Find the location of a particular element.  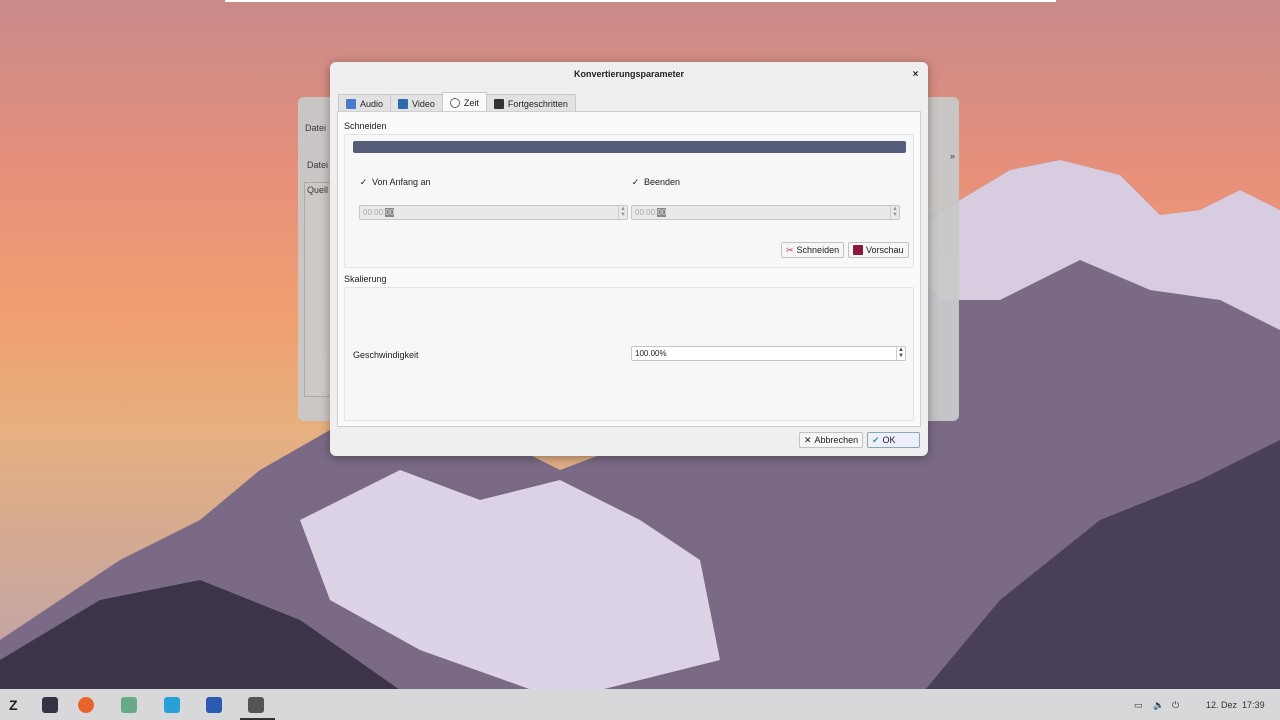

zorin-menu-icon: Z is located at coordinates (17, 705).